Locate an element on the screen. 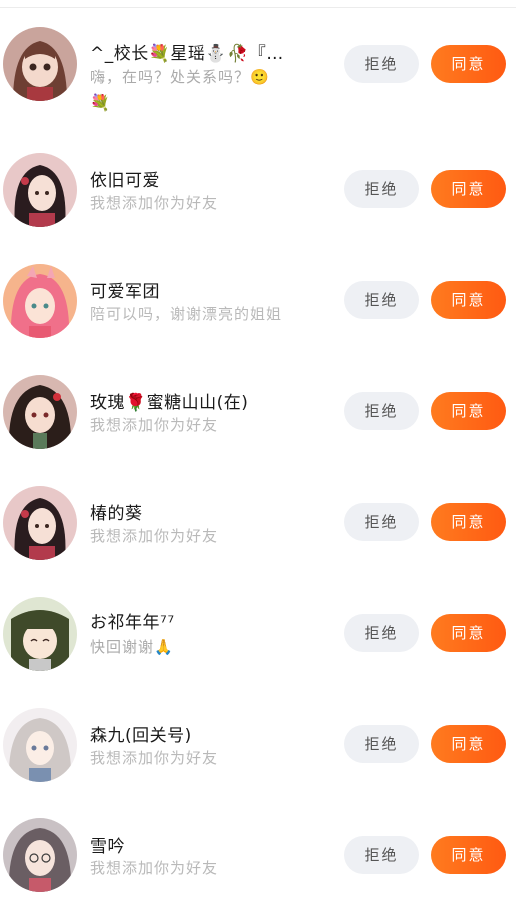 The width and height of the screenshot is (516, 915). friend-request-row: 玫瑰🌹蜜糖山山(在) 我想添加你为好友 拒绝 同意 is located at coordinates (258, 411).